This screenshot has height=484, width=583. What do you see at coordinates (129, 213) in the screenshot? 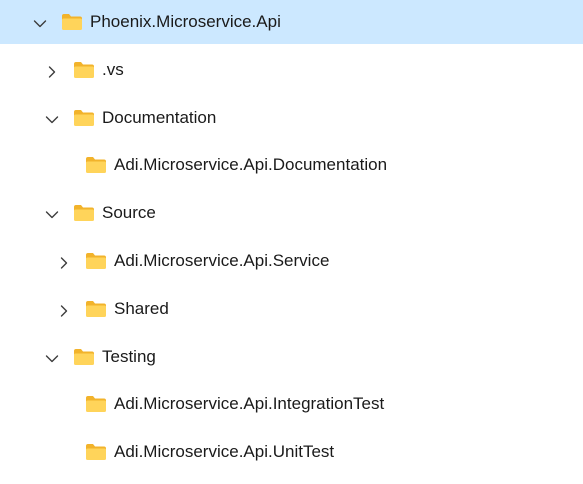
I see `tree-item-label: Source` at bounding box center [129, 213].